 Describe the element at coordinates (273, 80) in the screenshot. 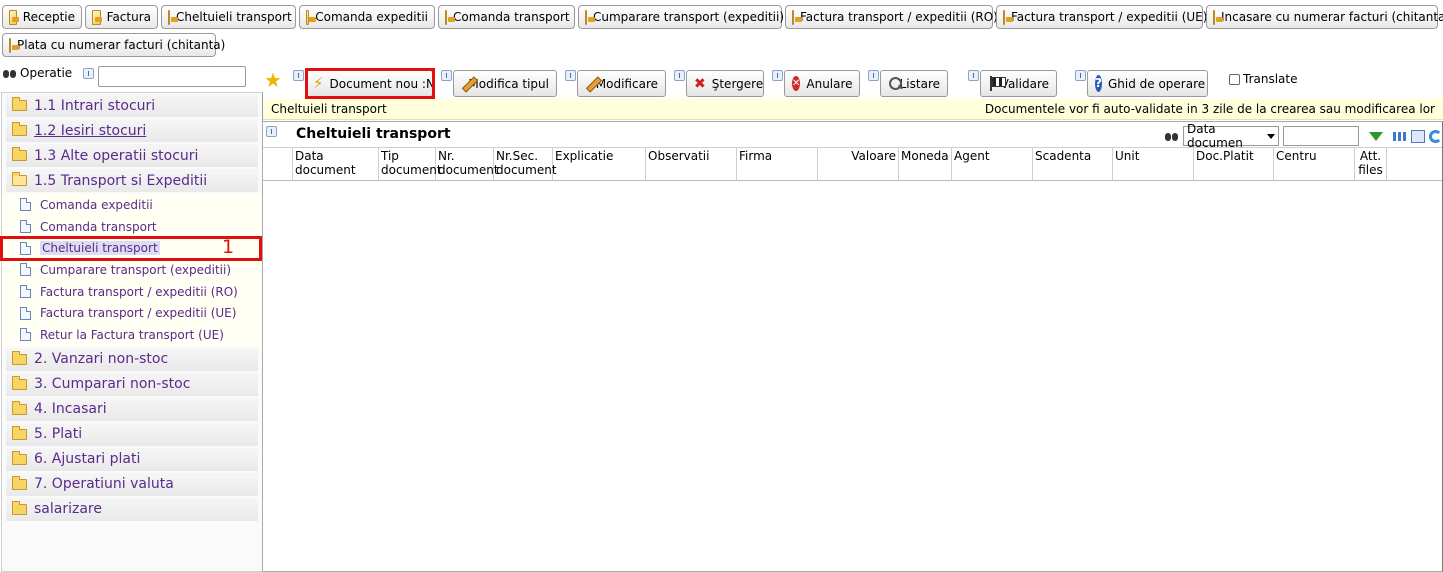

I see `favorite-star-icon: ★` at that location.